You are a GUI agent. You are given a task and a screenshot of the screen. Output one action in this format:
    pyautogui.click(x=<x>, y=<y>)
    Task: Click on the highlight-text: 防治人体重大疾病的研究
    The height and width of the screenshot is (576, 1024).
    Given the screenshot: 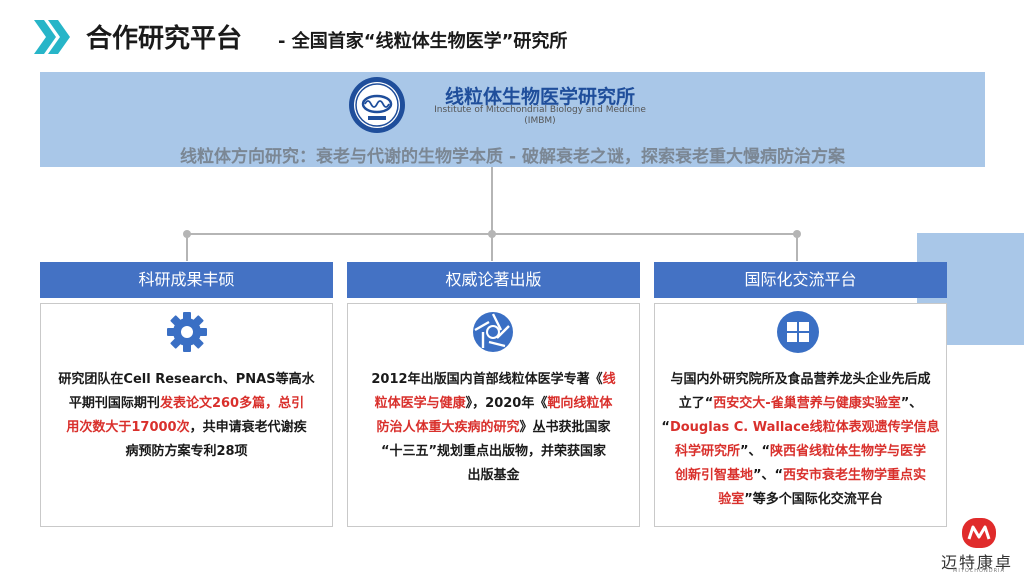 What is the action you would take?
    pyautogui.click(x=448, y=427)
    